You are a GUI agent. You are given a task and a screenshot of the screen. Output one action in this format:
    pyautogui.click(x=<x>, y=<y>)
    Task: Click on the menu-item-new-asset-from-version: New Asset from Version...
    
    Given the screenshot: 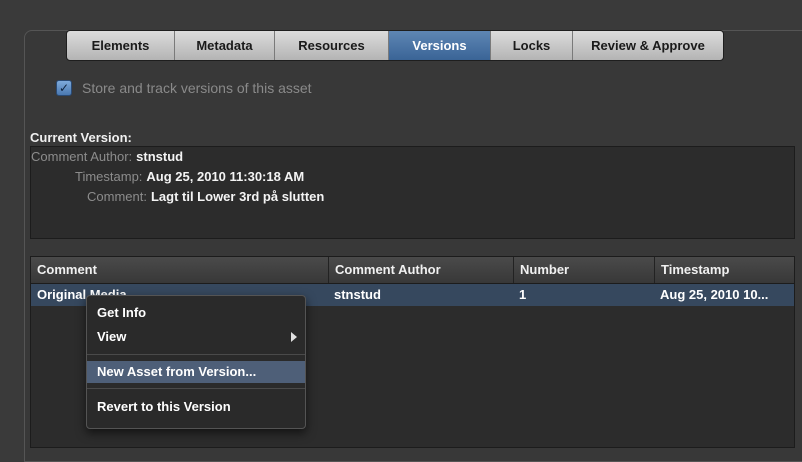 What is the action you would take?
    pyautogui.click(x=196, y=372)
    